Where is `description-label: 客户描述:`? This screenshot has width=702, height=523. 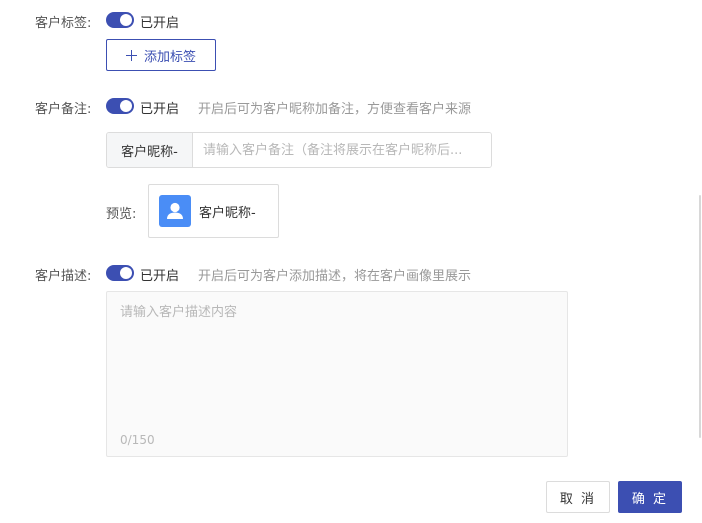 description-label: 客户描述: is located at coordinates (63, 276).